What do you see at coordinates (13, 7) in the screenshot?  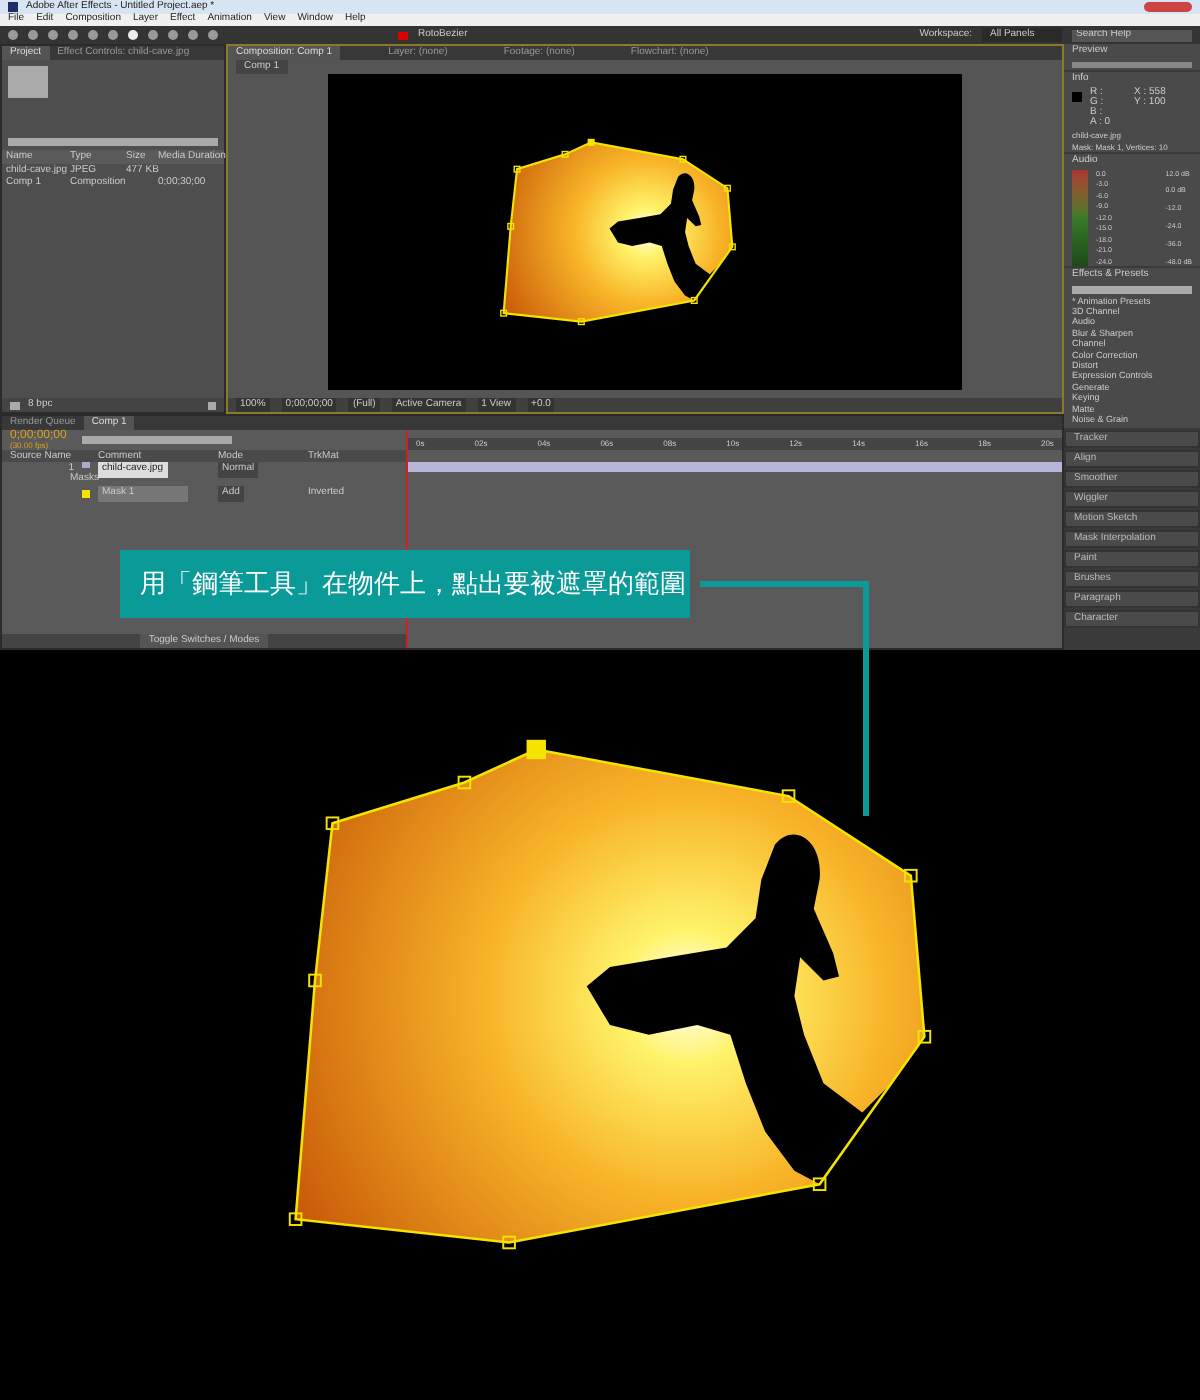 I see `app-icon` at bounding box center [13, 7].